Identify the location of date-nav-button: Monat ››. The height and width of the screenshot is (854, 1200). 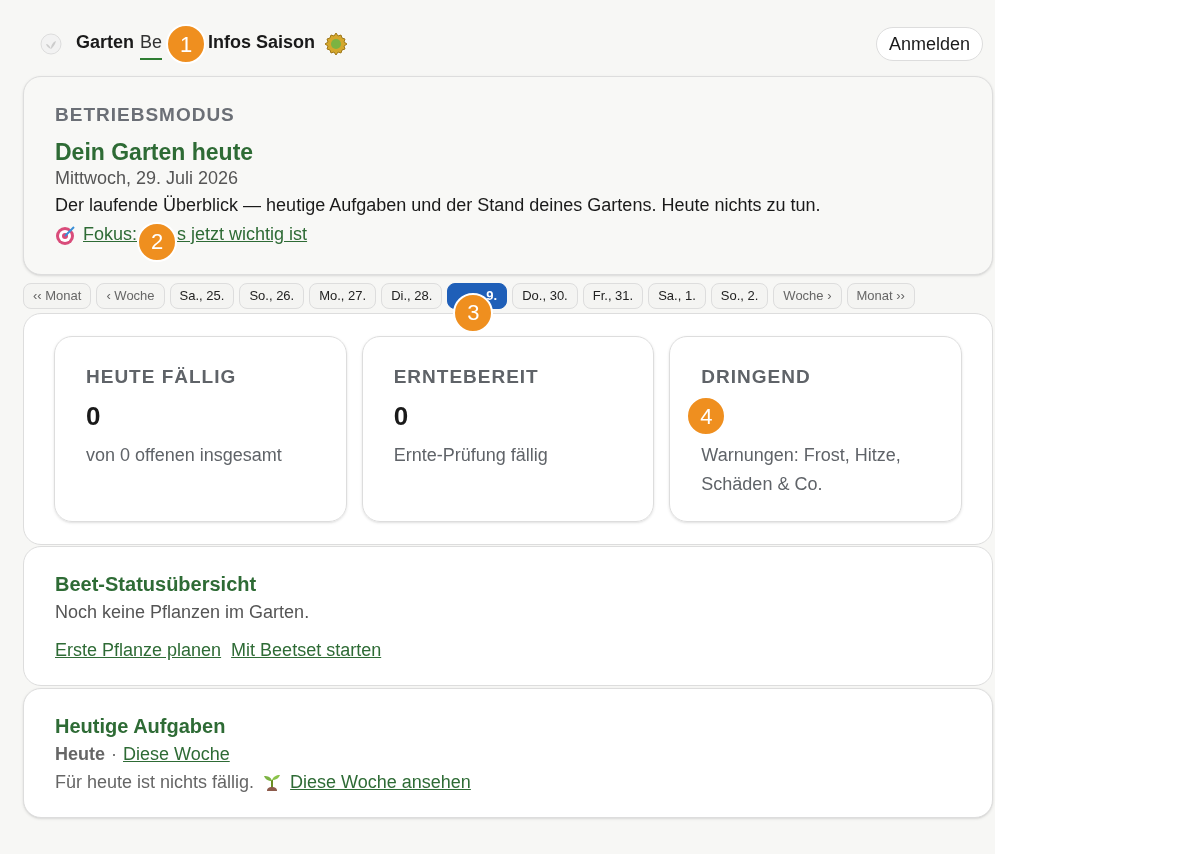
(880, 295).